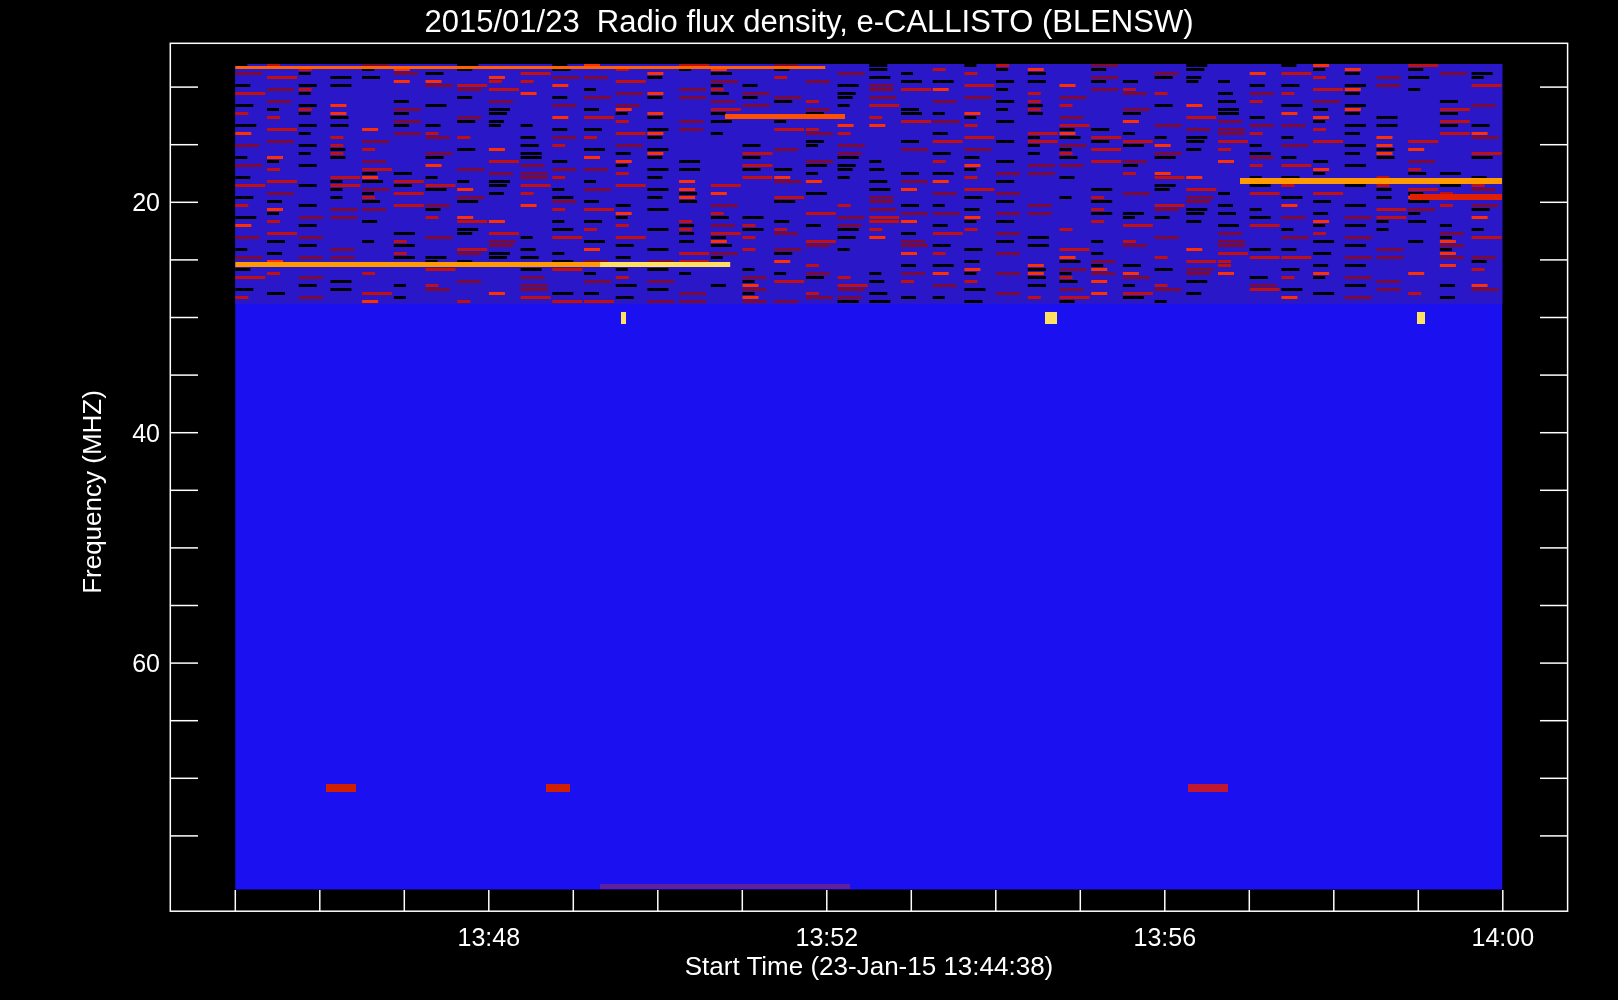  Describe the element at coordinates (489, 937) in the screenshot. I see `x-tick-label: 13:48` at that location.